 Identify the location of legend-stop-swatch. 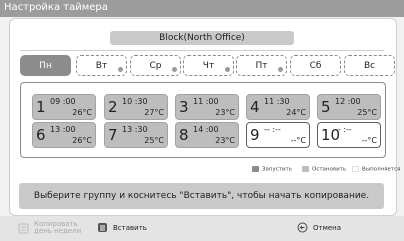
(305, 169).